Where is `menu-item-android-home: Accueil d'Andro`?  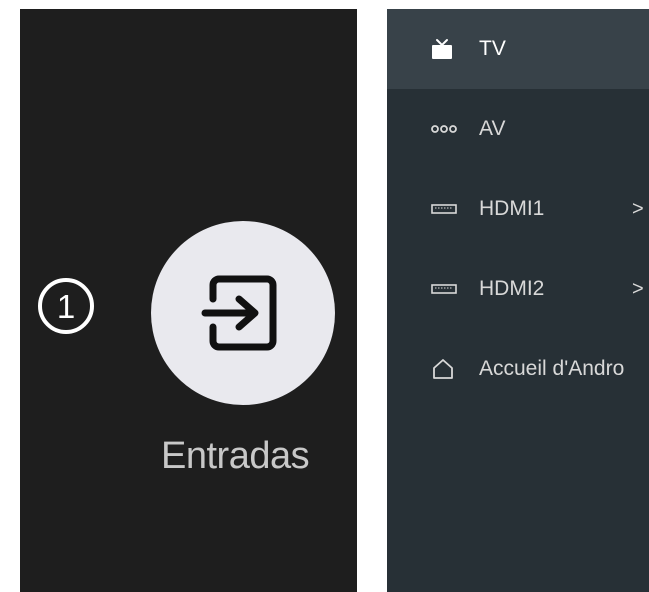
menu-item-android-home: Accueil d'Andro is located at coordinates (518, 369).